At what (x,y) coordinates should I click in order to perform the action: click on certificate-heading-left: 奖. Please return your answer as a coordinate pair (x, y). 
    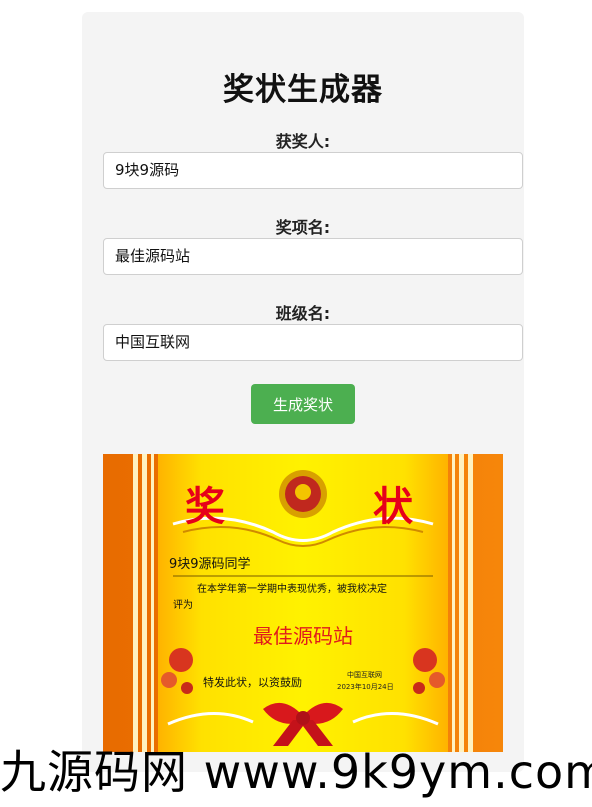
    Looking at the image, I should click on (206, 507).